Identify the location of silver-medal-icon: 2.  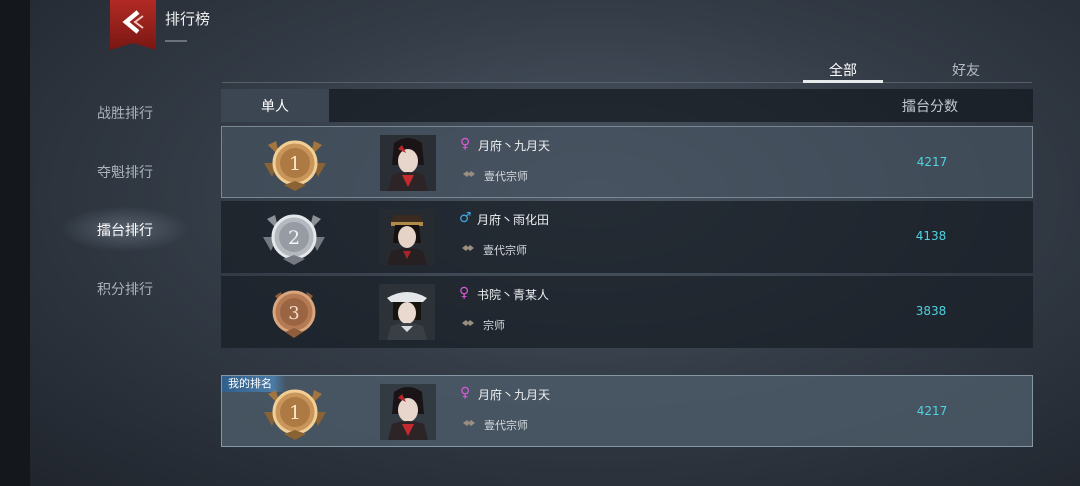
(294, 239).